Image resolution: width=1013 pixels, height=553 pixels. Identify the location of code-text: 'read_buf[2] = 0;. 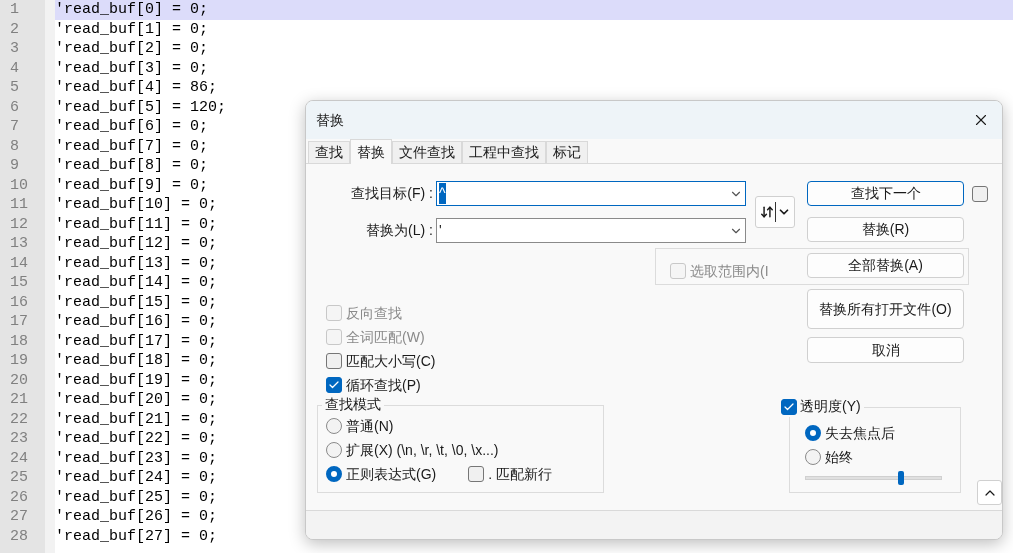
(132, 49).